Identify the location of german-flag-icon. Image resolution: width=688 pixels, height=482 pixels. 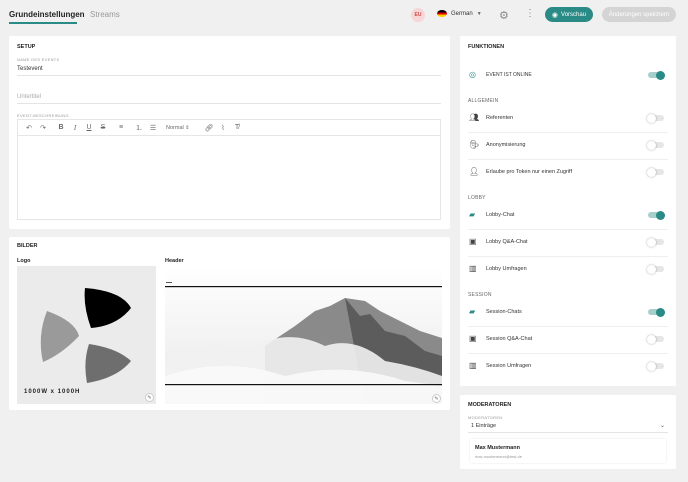
(442, 13).